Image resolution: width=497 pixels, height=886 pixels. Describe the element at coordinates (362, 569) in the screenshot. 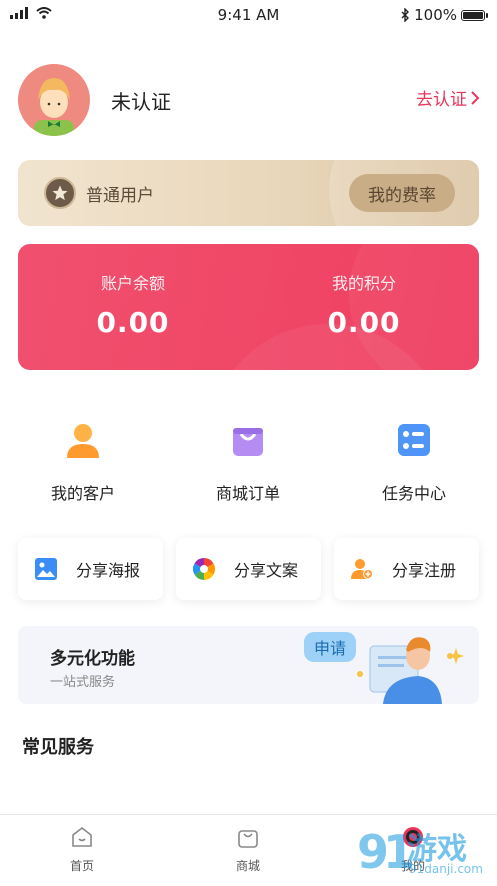

I see `add-user-icon` at that location.